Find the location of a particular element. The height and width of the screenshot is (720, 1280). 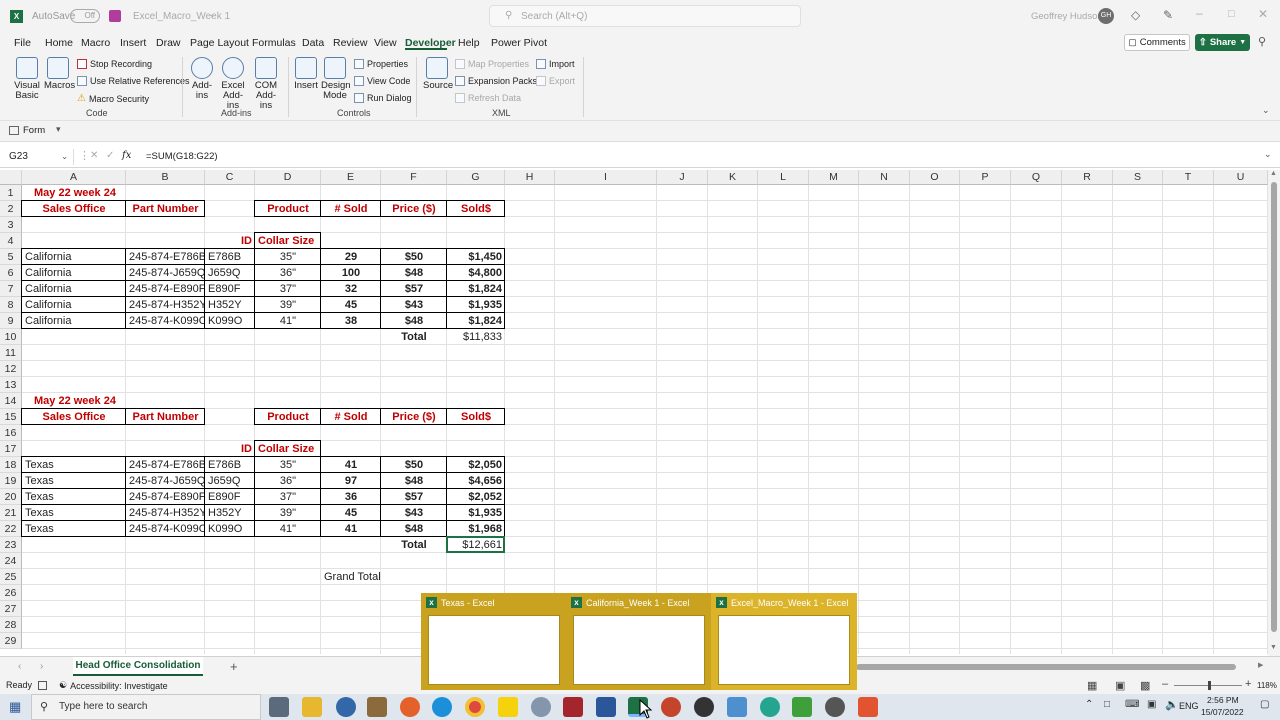

row-header: 1 is located at coordinates (11, 193).